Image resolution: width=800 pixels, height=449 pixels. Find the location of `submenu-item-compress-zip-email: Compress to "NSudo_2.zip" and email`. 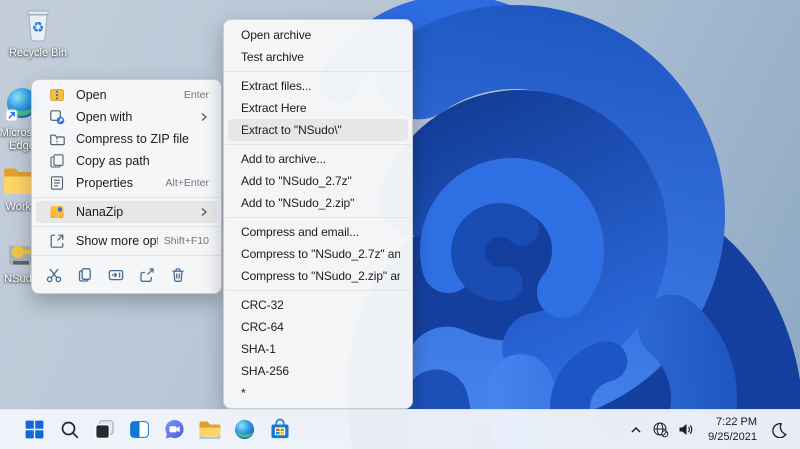

submenu-item-compress-zip-email: Compress to "NSudo_2.zip" and email is located at coordinates (318, 276).